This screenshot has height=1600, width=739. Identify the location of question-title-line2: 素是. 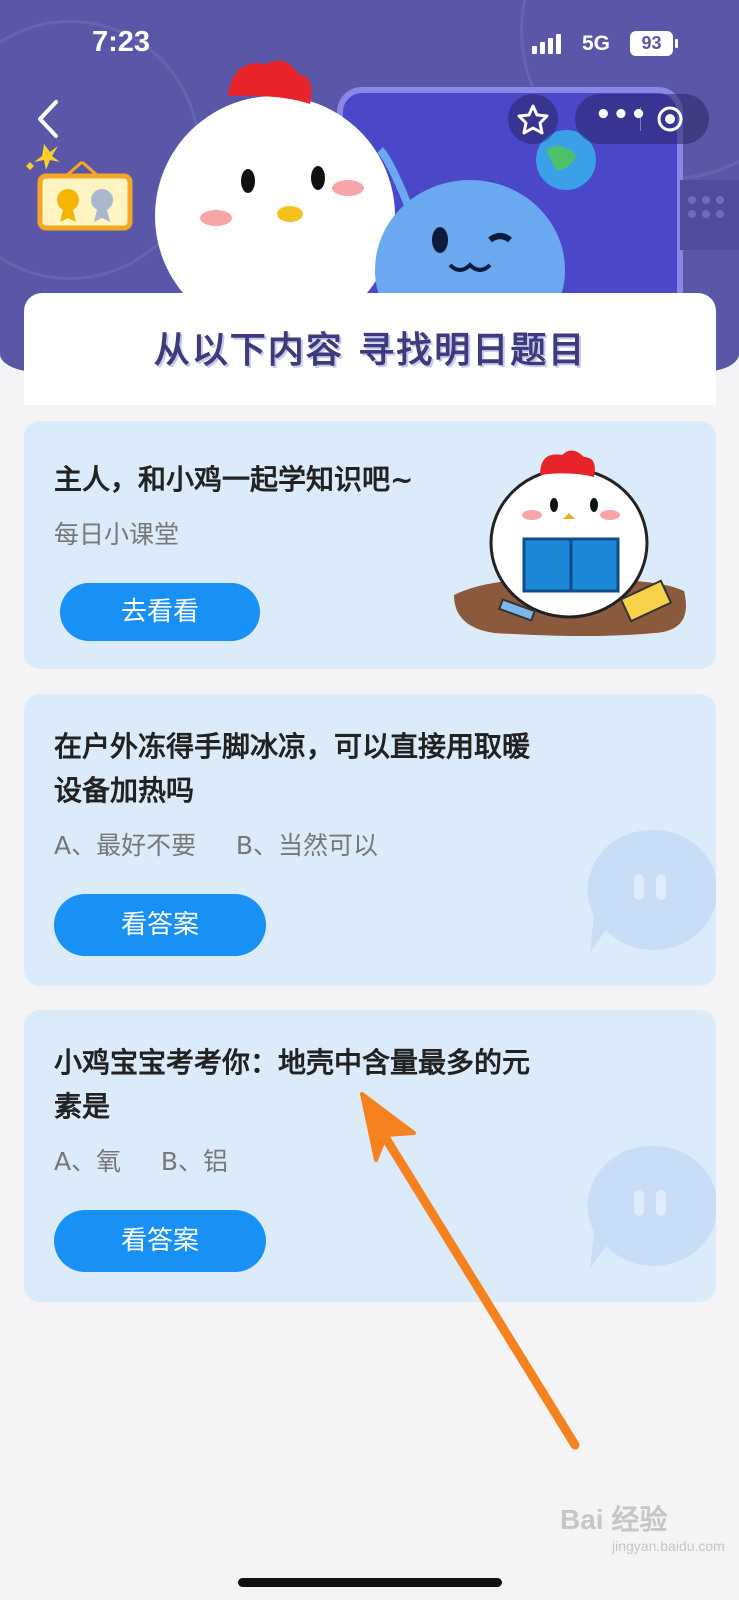
(82, 1106).